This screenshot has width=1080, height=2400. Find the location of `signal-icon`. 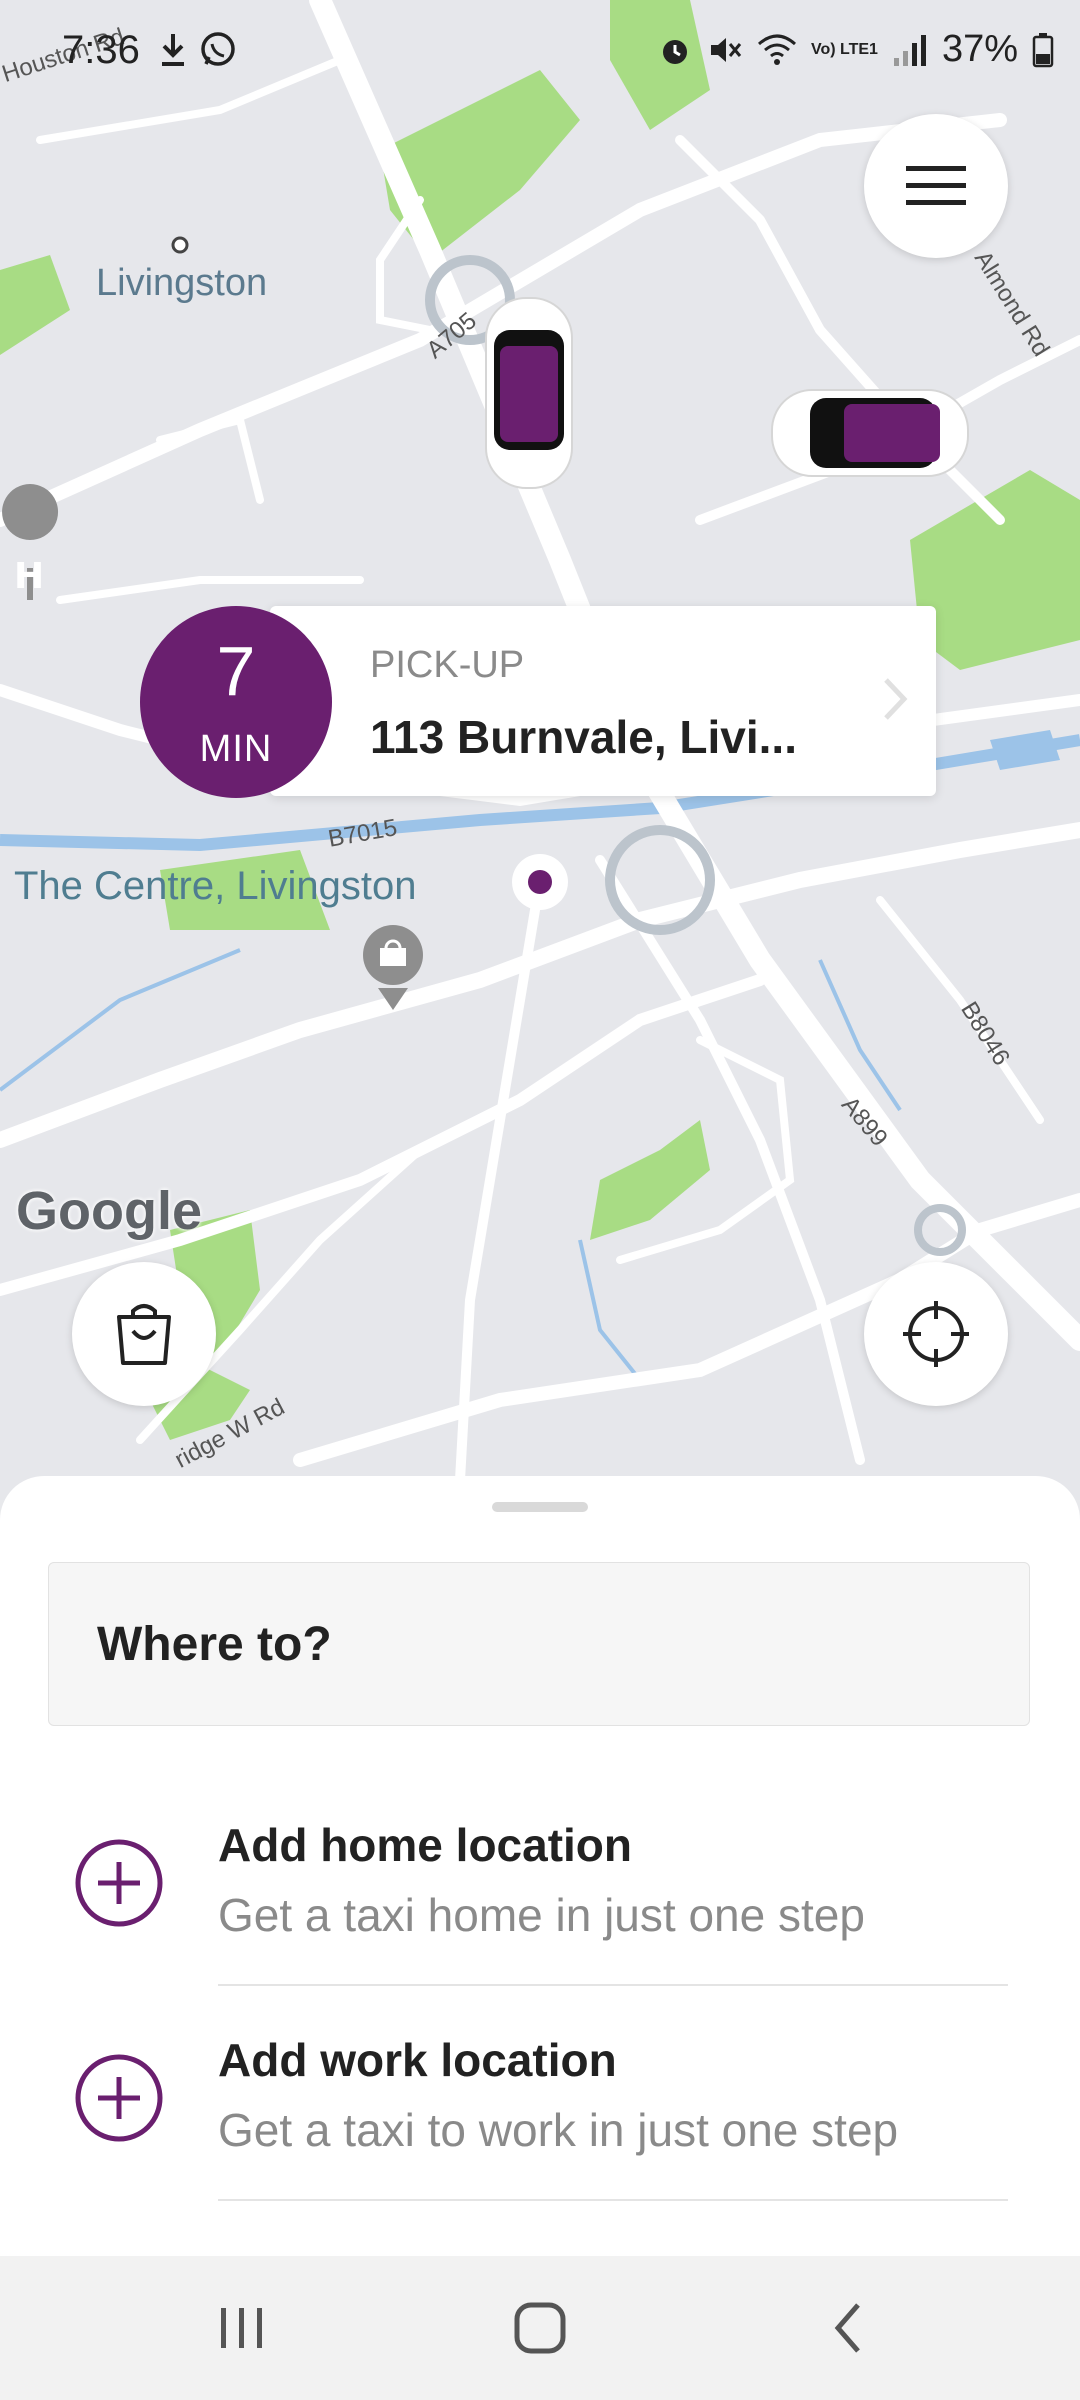

signal-icon is located at coordinates (909, 50).